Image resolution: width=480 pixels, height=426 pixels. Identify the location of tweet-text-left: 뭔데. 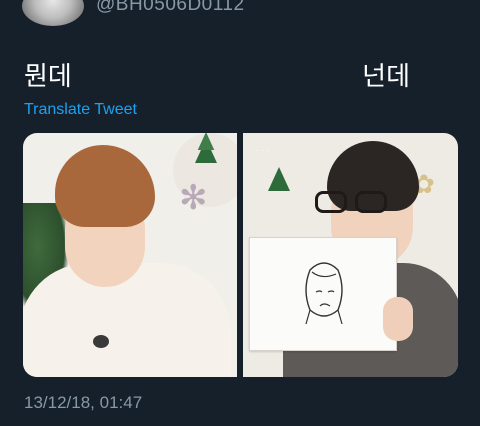
(48, 77).